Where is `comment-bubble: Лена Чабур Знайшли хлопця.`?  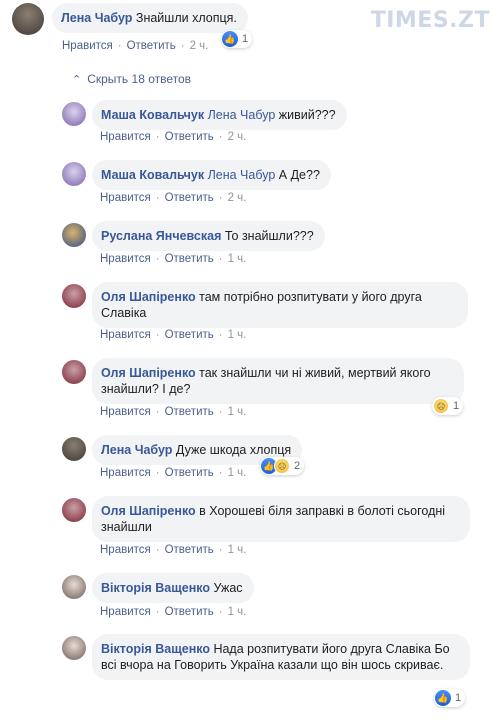
comment-bubble: Лена Чабур Знайшли хлопця. is located at coordinates (150, 18).